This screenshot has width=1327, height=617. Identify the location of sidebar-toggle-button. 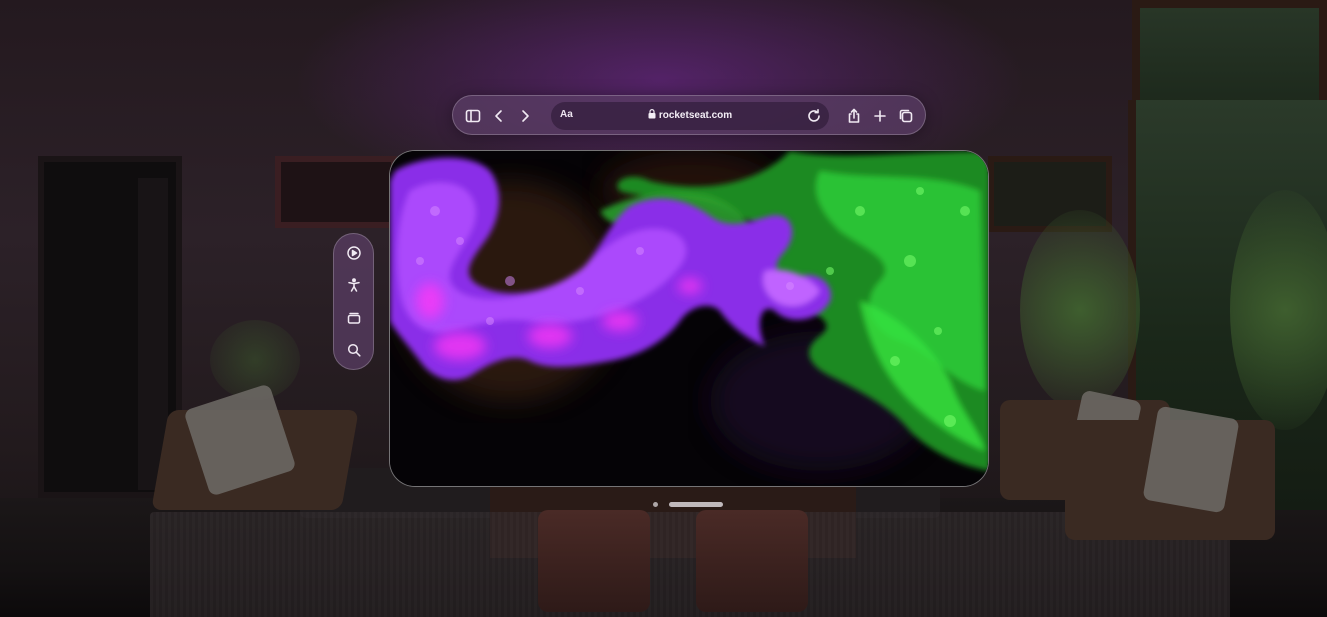
(473, 116).